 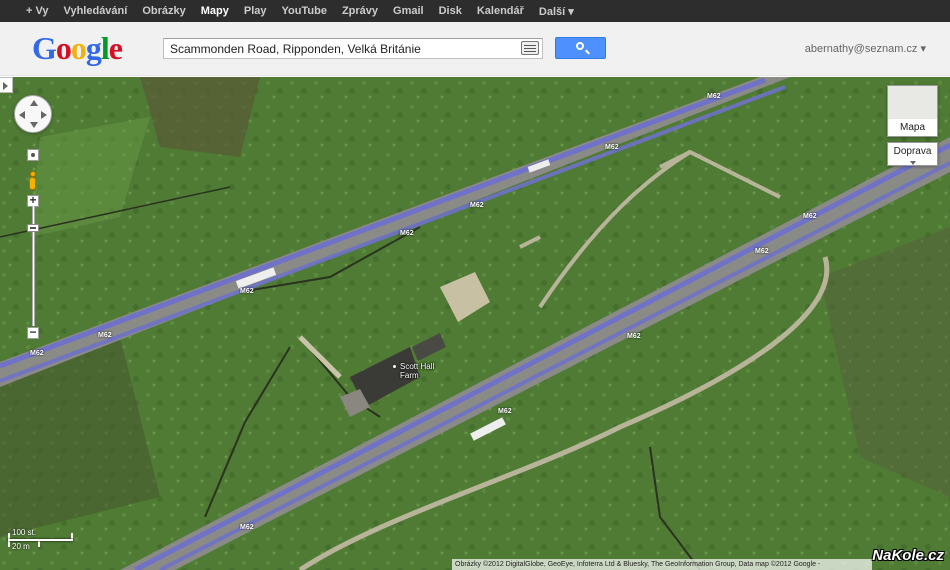 I want to click on traffic-layer-button: Doprava, so click(x=912, y=154).